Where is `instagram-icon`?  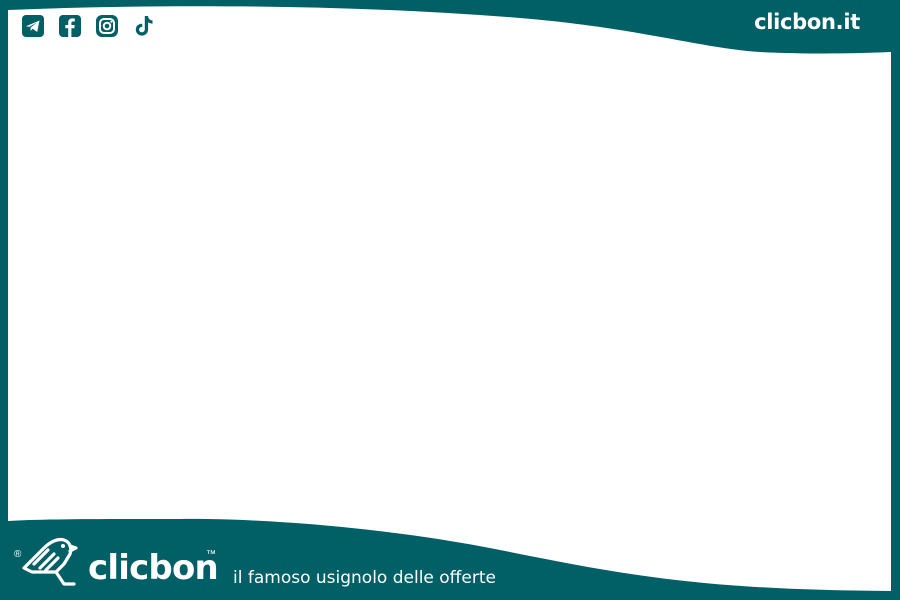
instagram-icon is located at coordinates (107, 26).